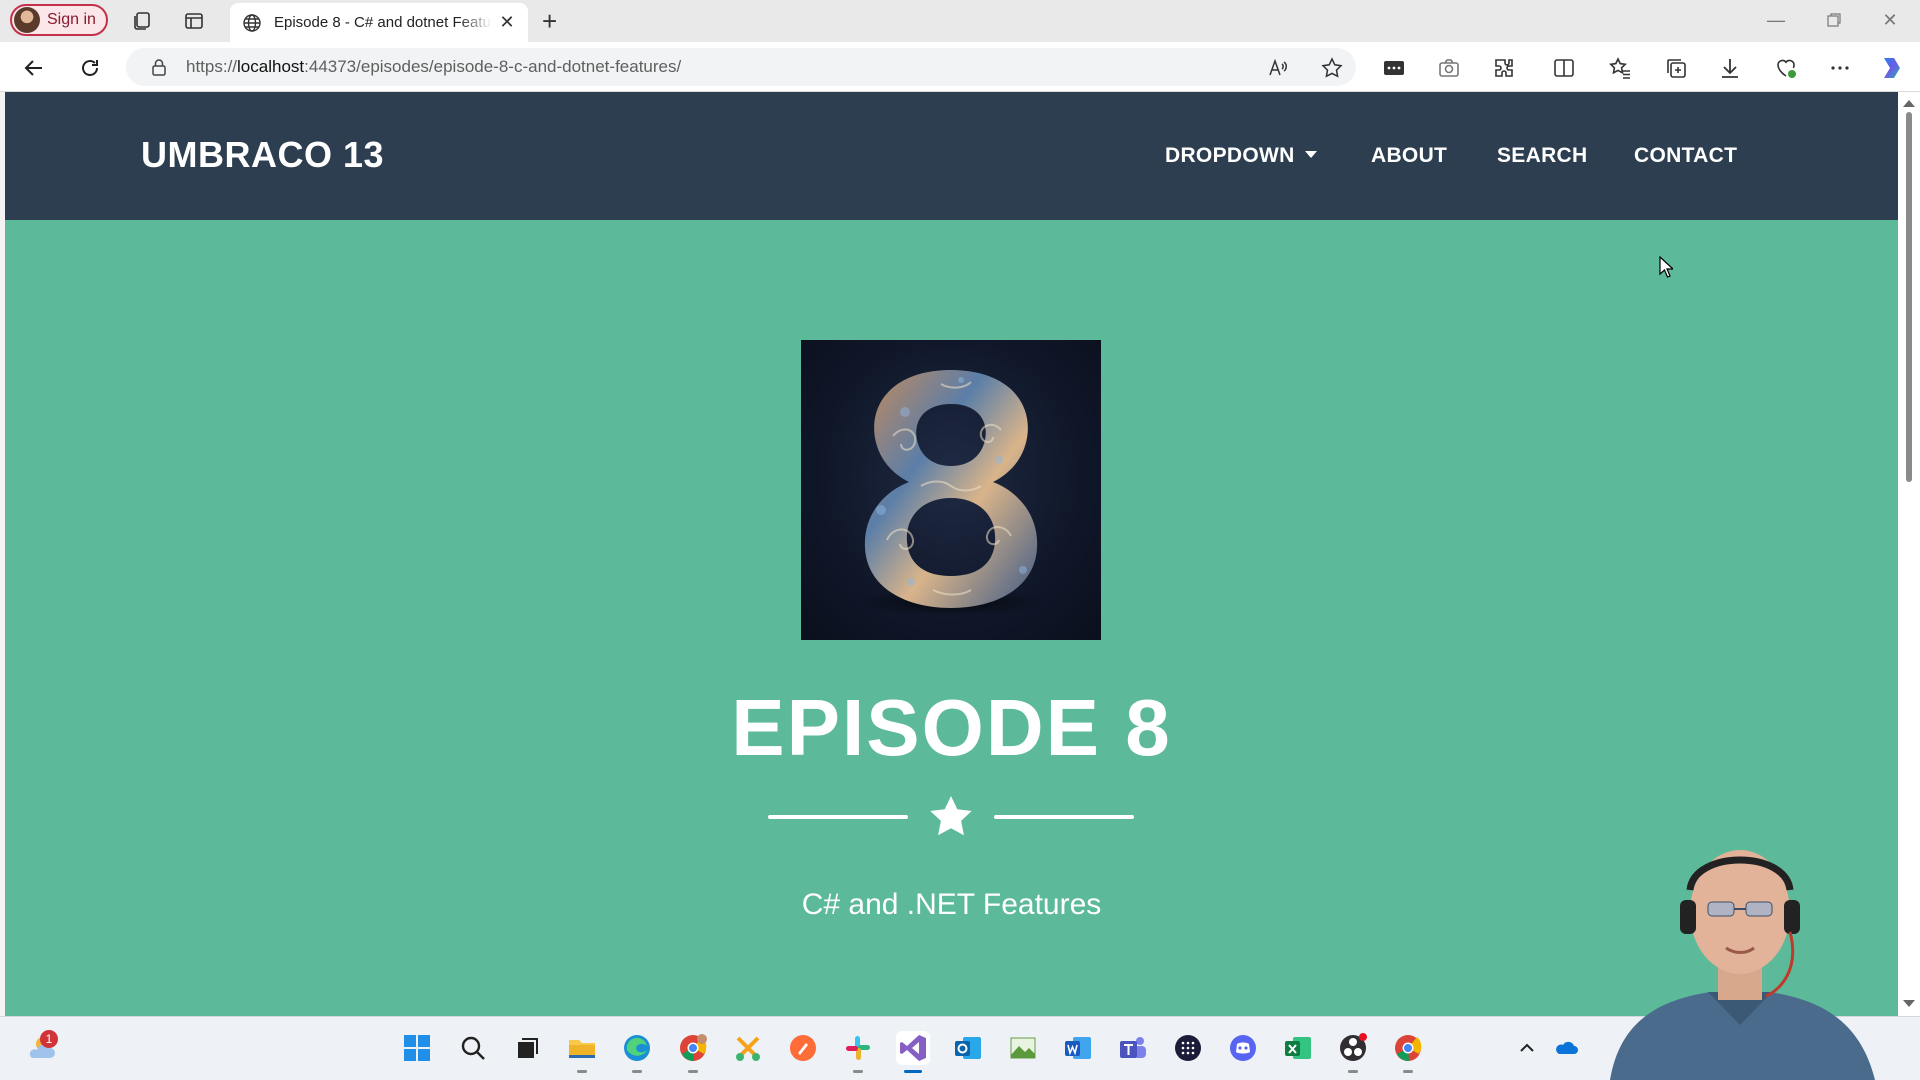 The width and height of the screenshot is (1920, 1080). I want to click on collections-icon, so click(1676, 68).